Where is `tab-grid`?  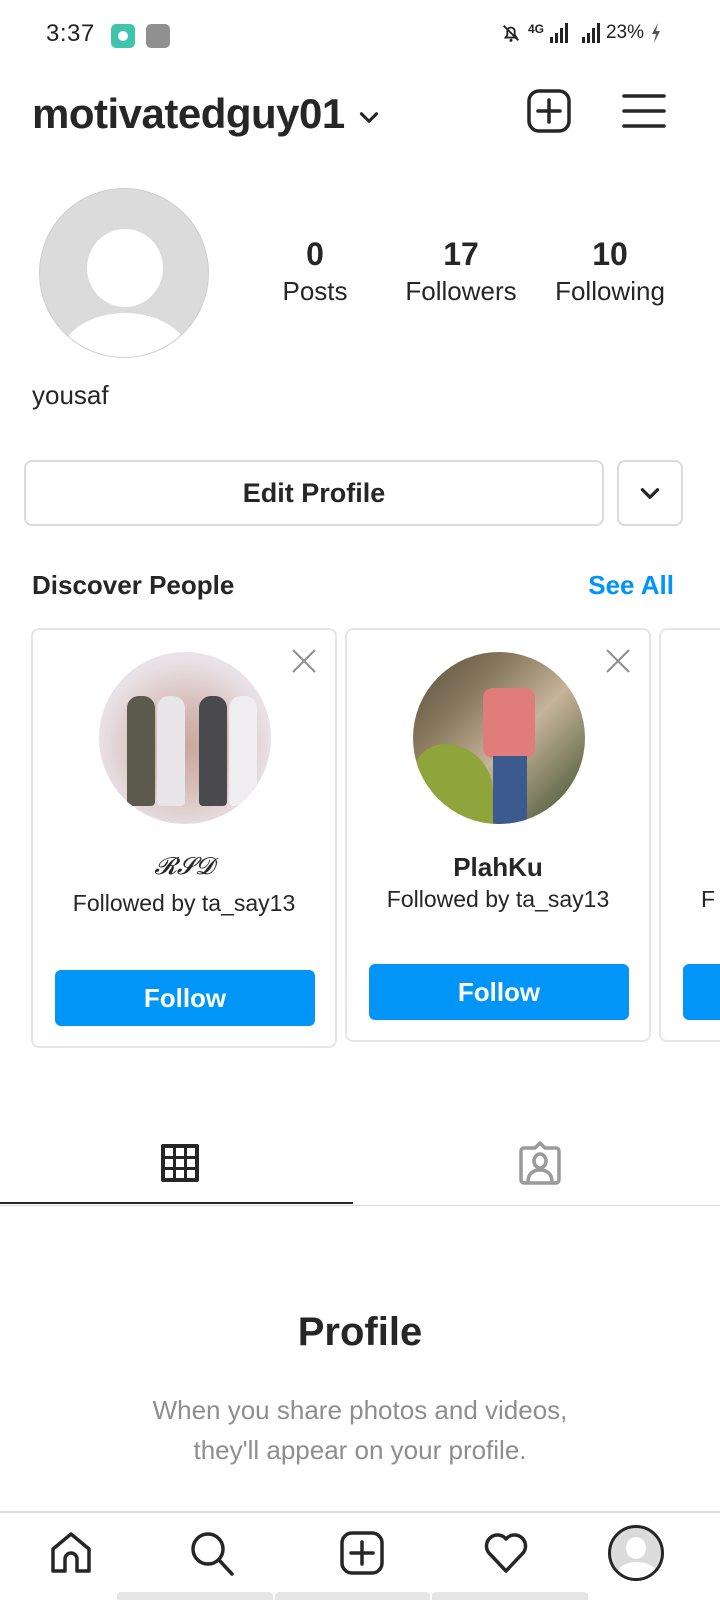 tab-grid is located at coordinates (180, 1163).